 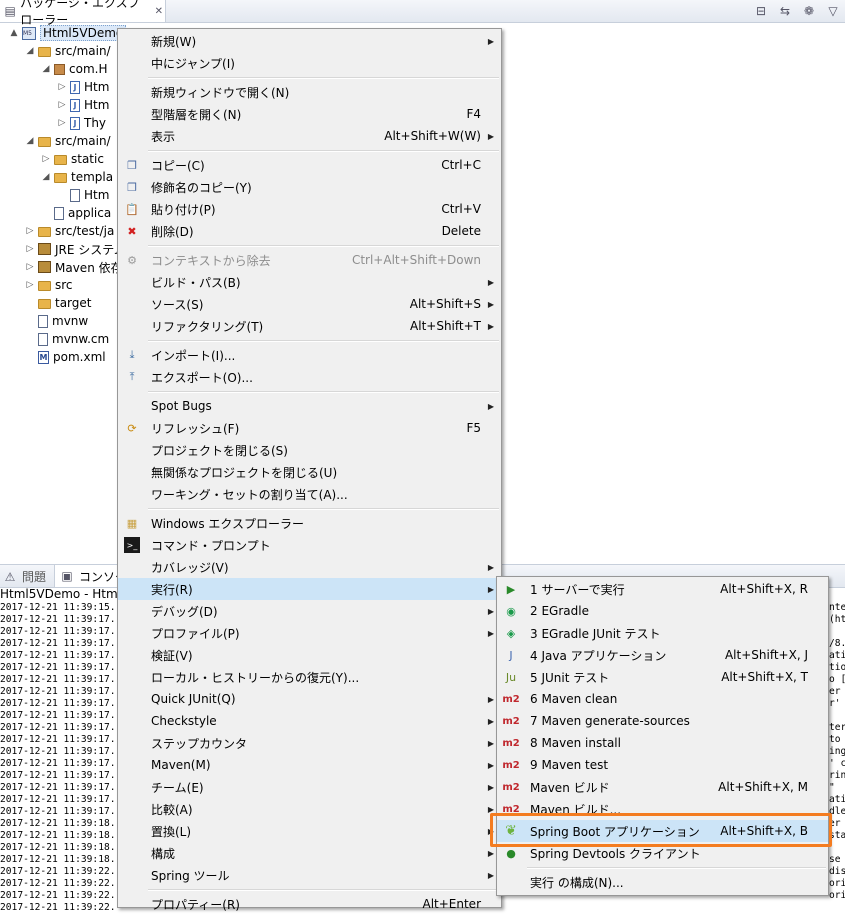 What do you see at coordinates (662, 743) in the screenshot?
I see `menu-item: m2 8 Maven install` at bounding box center [662, 743].